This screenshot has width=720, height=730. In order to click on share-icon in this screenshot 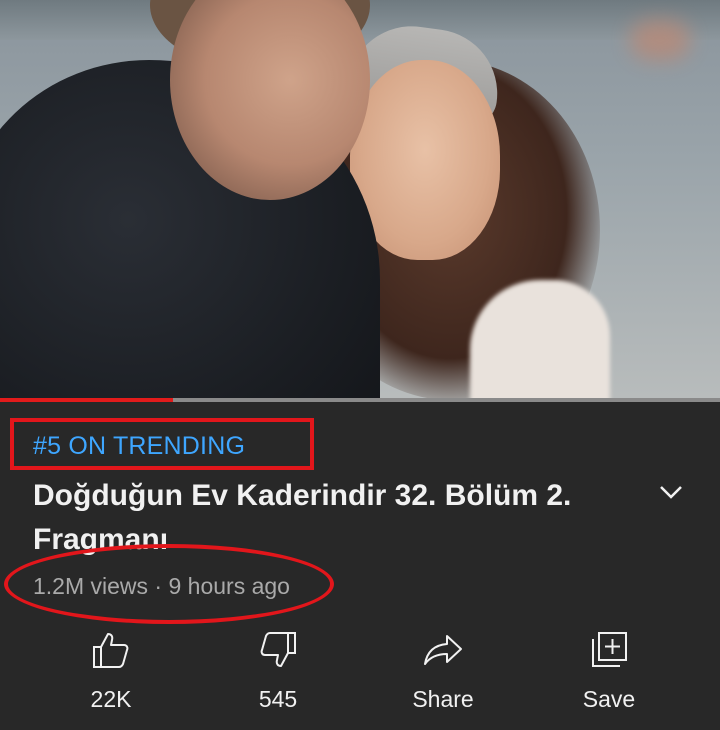, I will do `click(443, 650)`.